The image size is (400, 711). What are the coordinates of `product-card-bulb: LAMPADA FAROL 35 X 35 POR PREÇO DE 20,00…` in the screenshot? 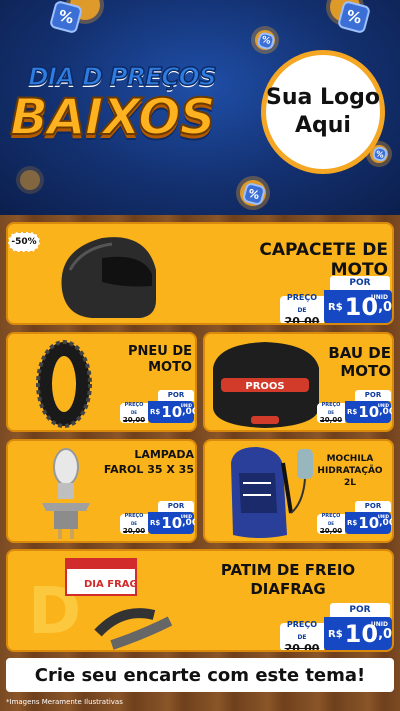 It's located at (101, 491).